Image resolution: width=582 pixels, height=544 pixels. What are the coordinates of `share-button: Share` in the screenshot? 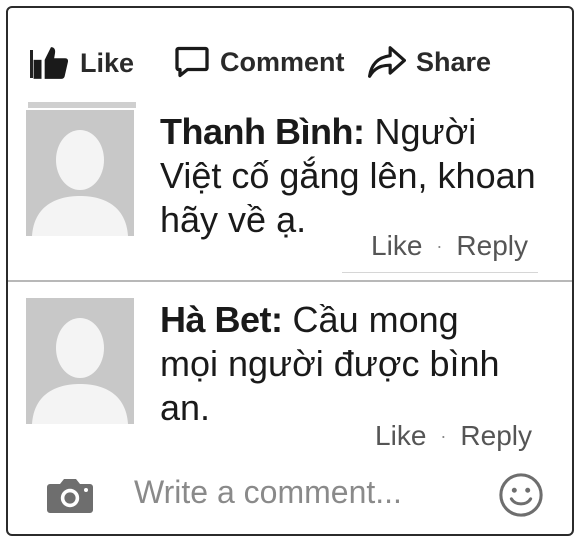 It's located at (429, 62).